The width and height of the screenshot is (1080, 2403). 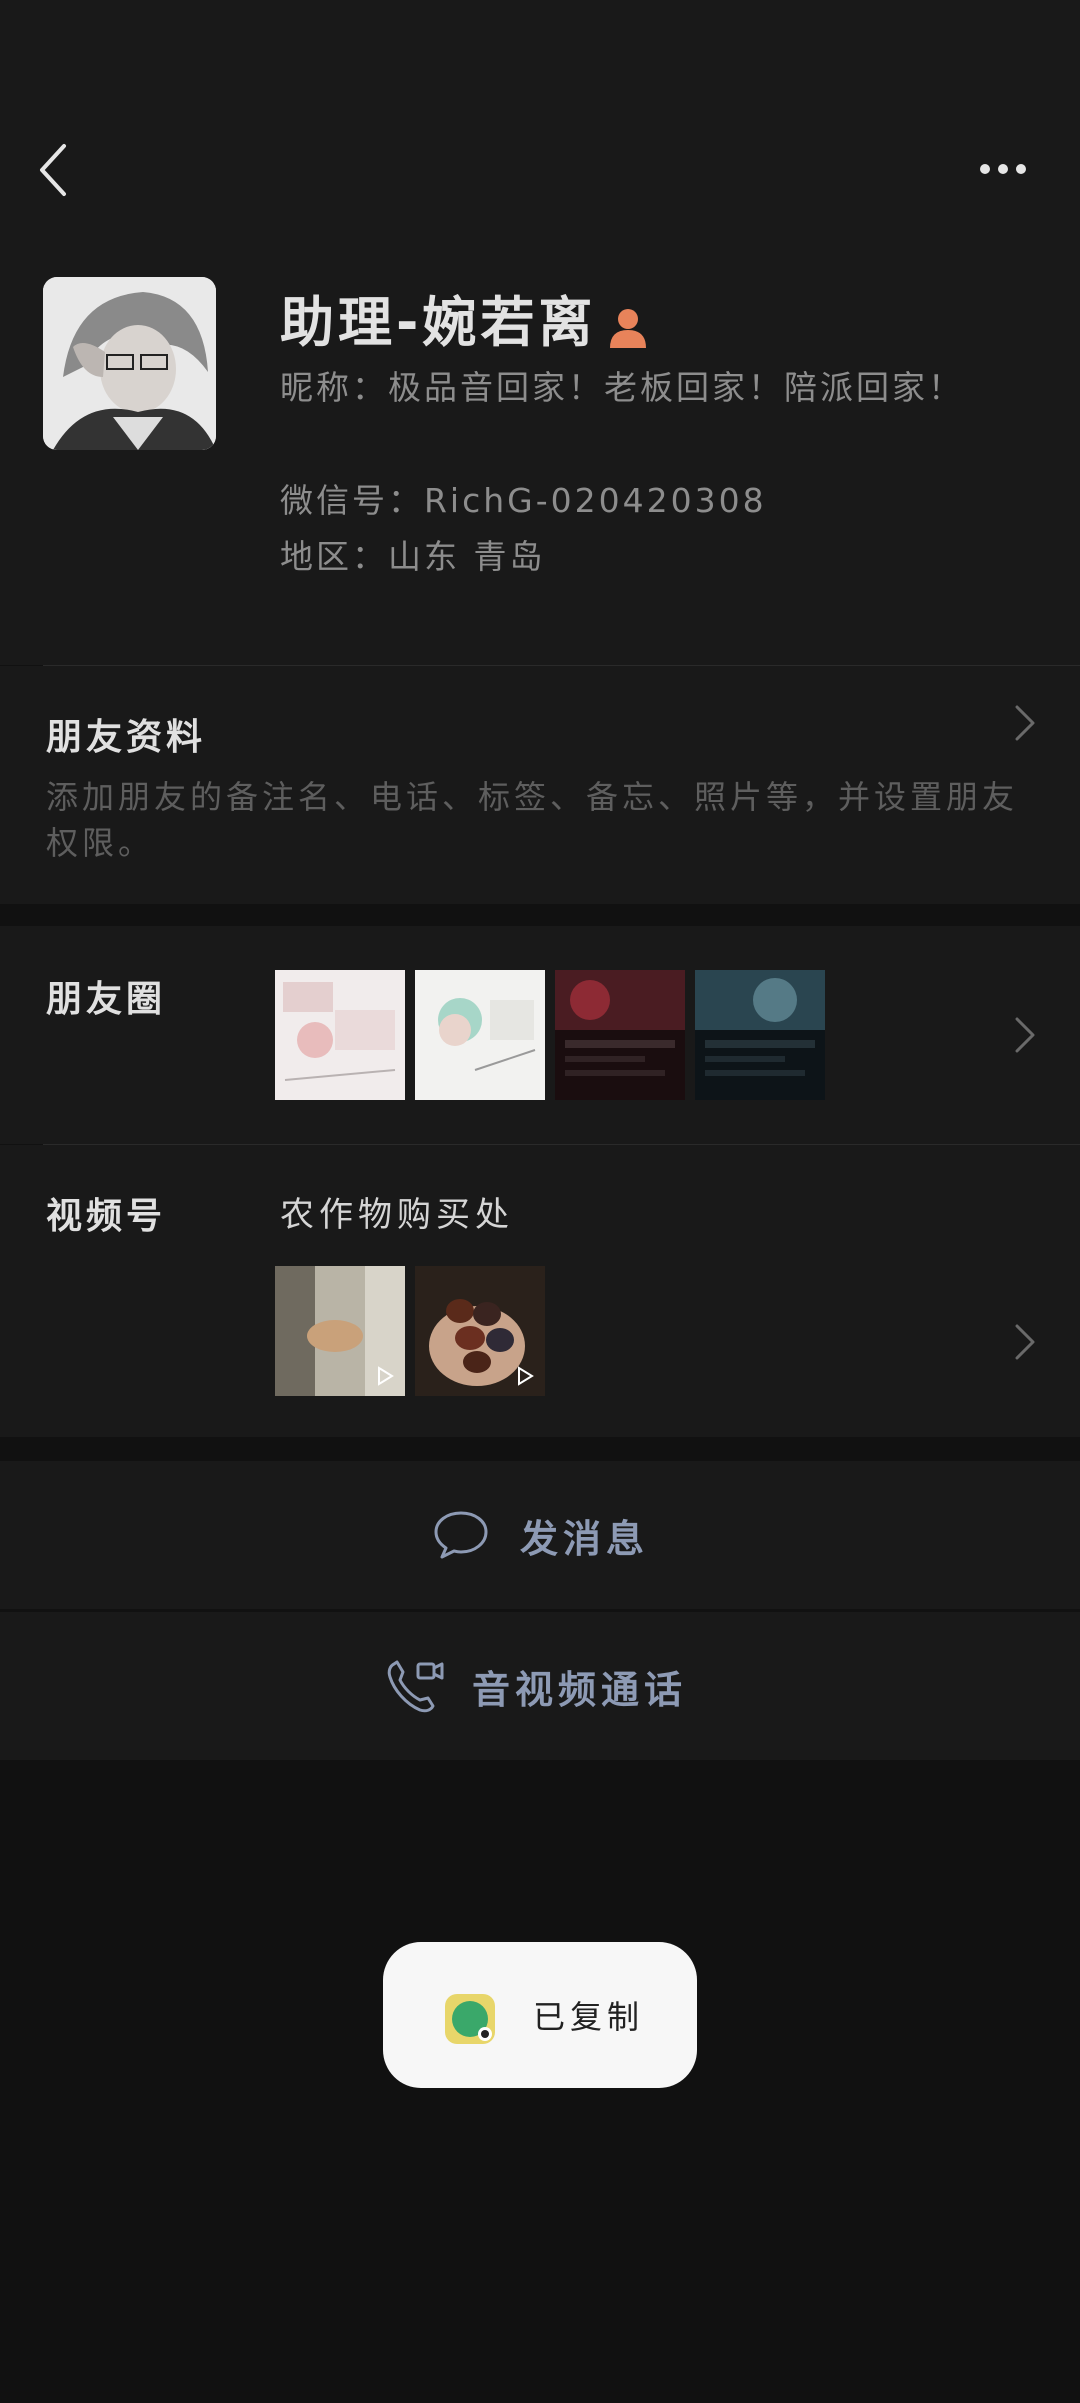 What do you see at coordinates (532, 820) in the screenshot?
I see `friend-info-description: 添加朋友的备注名、电话、标签、备忘、照片等，并设置朋友权限。` at bounding box center [532, 820].